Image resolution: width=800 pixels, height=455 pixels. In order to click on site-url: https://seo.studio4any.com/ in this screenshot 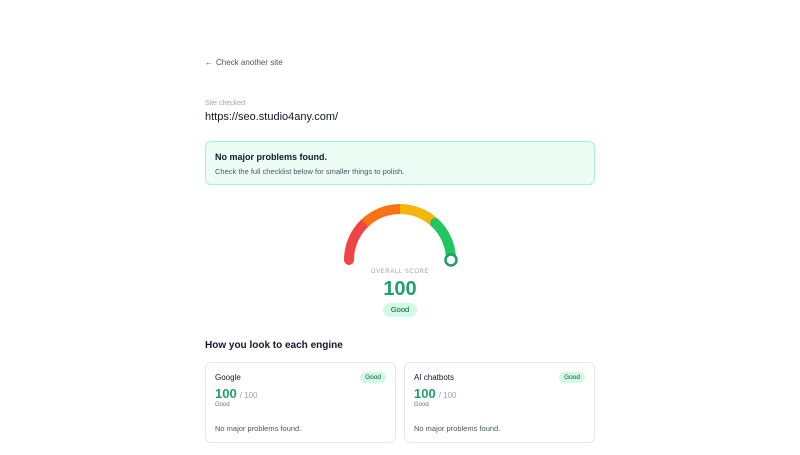, I will do `click(272, 117)`.